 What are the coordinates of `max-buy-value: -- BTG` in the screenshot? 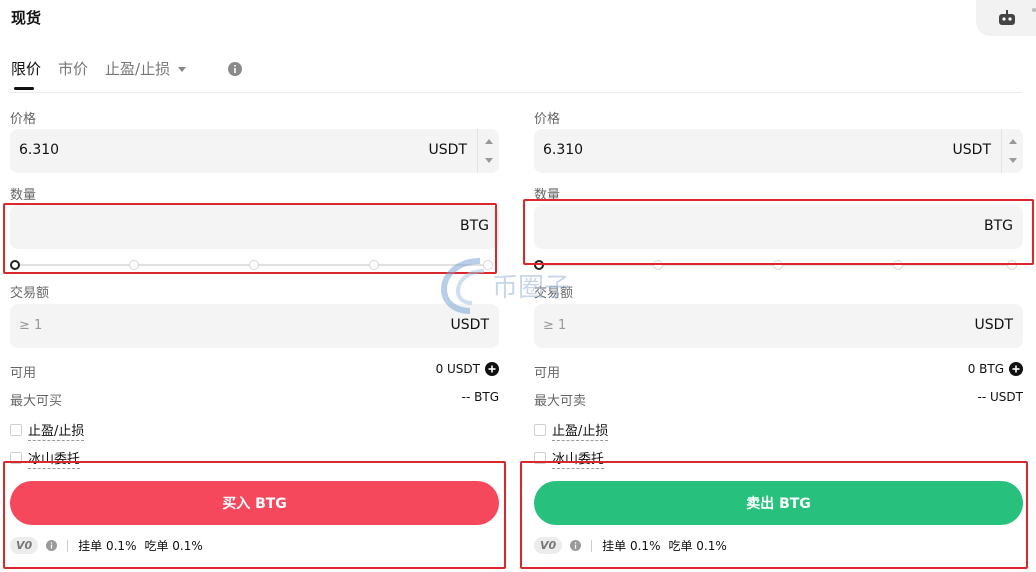 It's located at (480, 397).